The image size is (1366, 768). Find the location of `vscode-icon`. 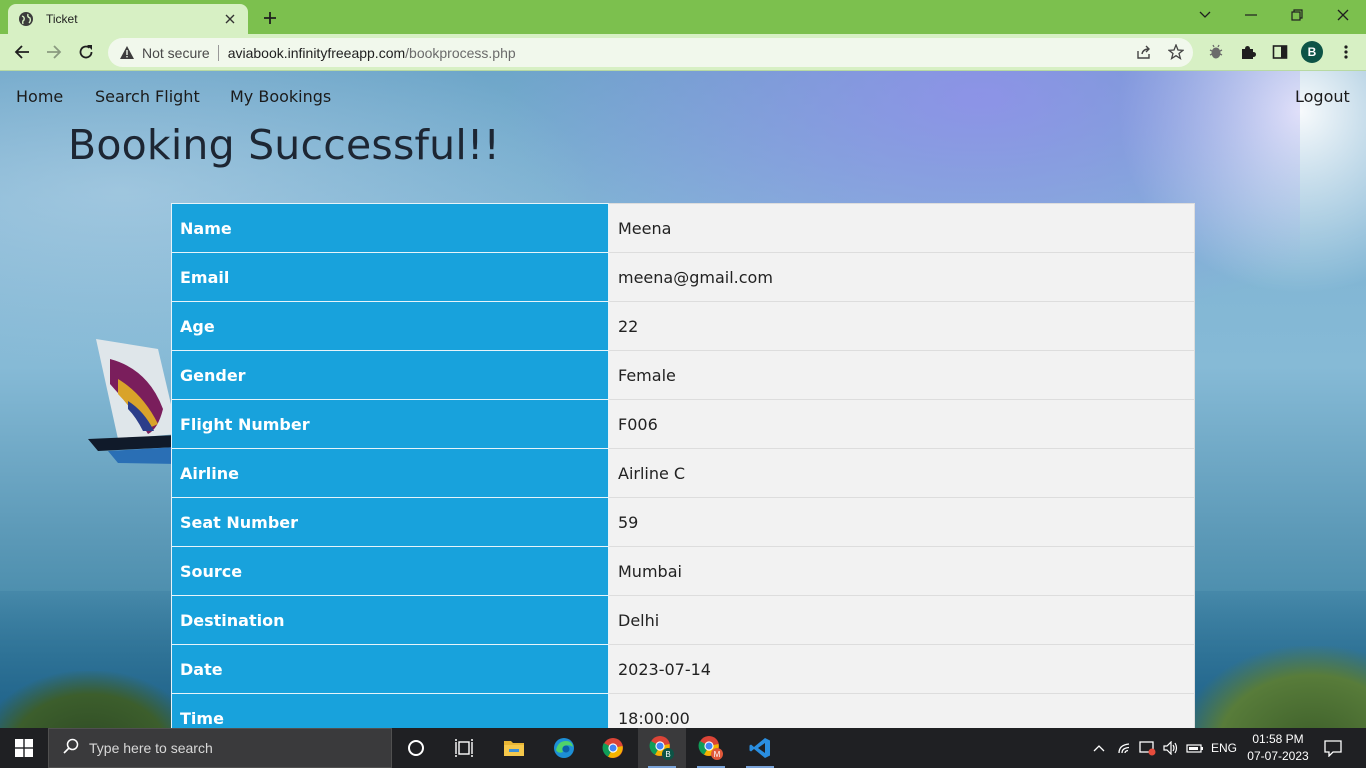

vscode-icon is located at coordinates (760, 748).